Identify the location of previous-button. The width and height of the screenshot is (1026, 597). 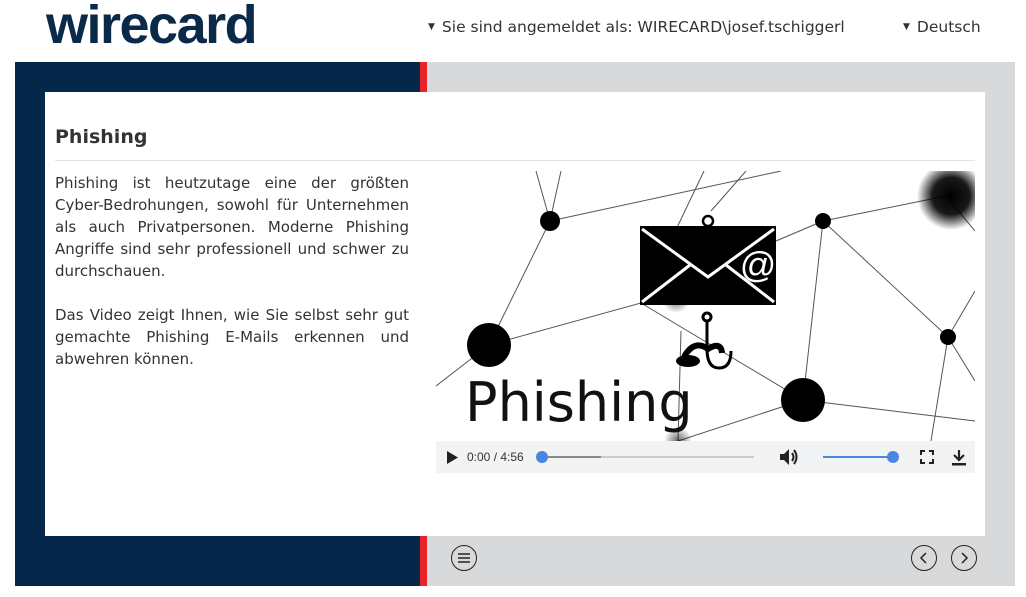
(924, 558).